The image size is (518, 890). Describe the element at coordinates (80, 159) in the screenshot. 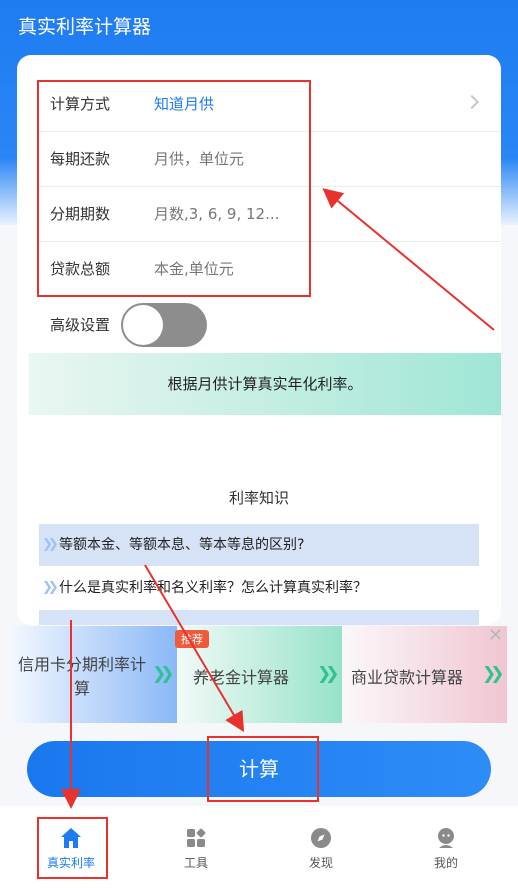

I see `payment-label: 每期还款` at that location.